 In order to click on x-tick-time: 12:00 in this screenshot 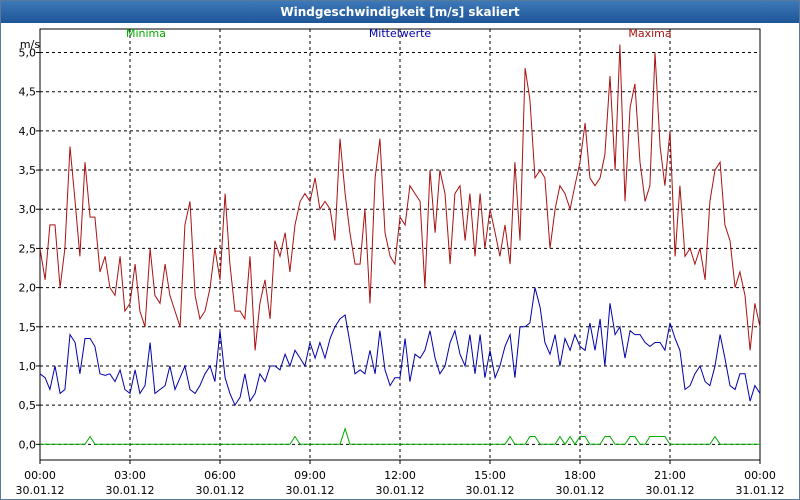, I will do `click(400, 475)`.